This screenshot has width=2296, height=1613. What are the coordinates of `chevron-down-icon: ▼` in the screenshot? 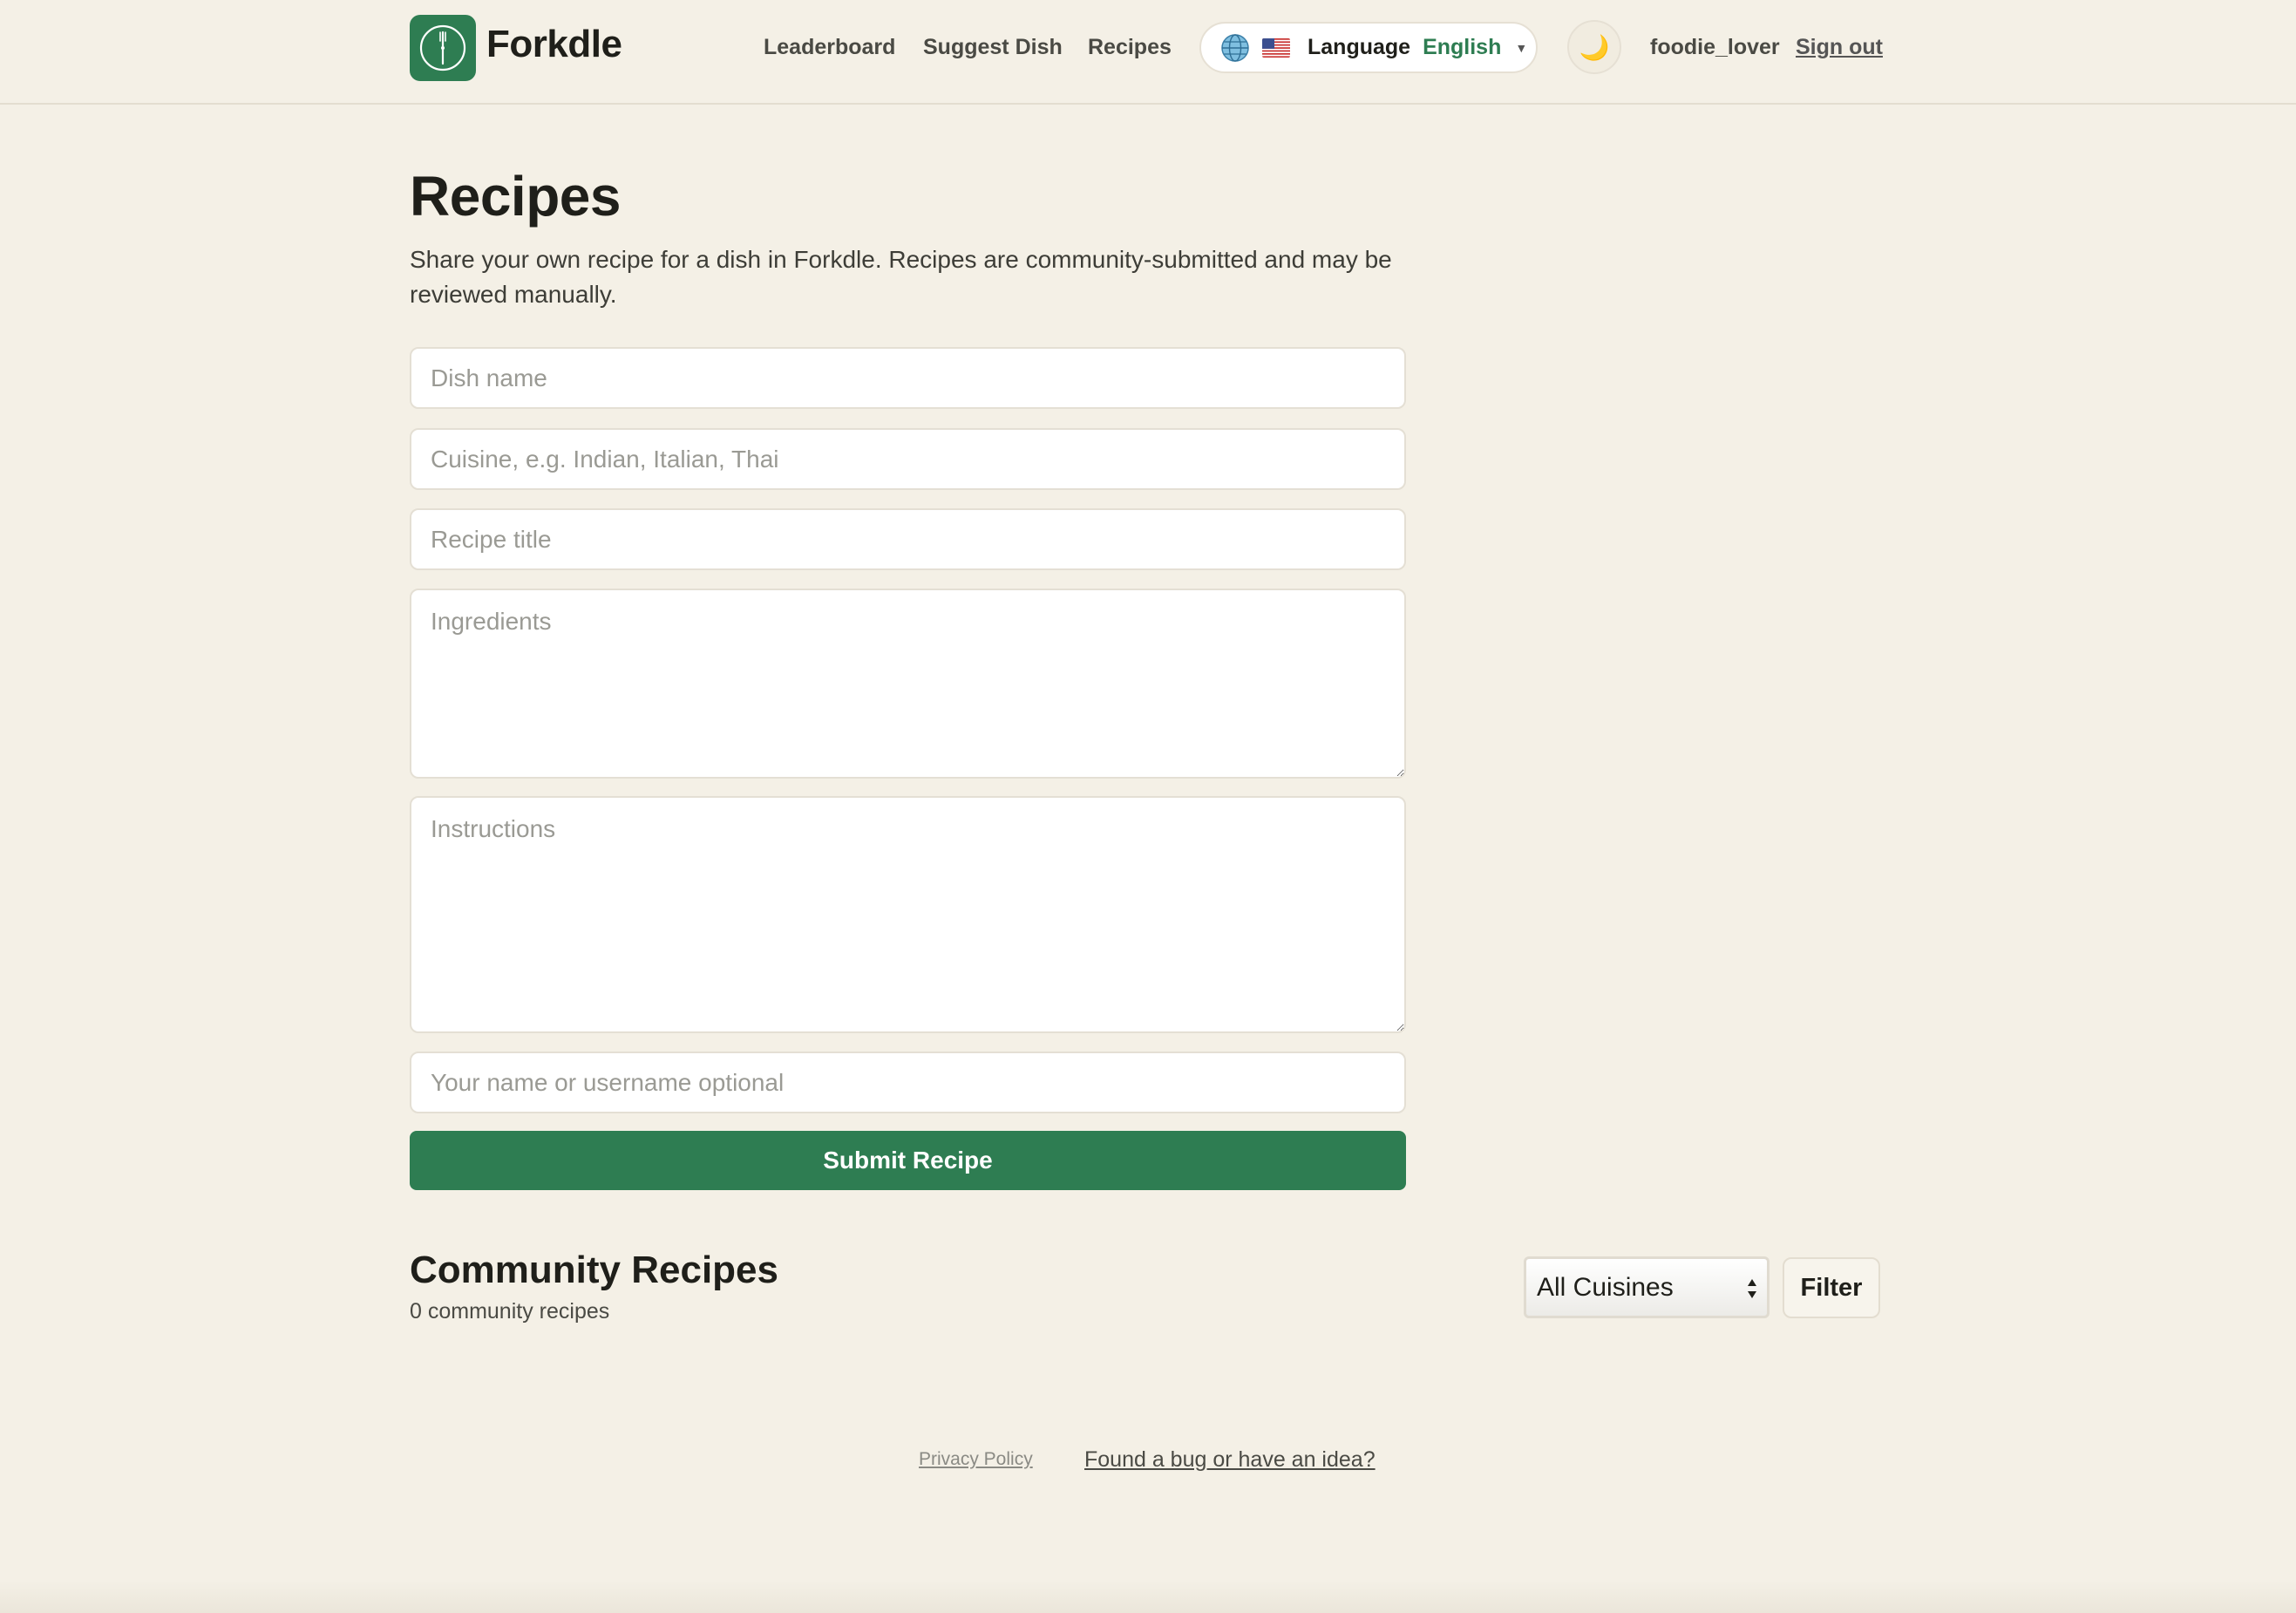 It's located at (1521, 47).